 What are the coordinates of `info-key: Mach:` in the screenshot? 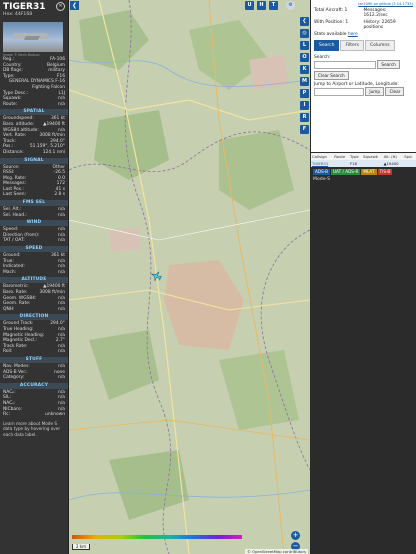 It's located at (10, 272).